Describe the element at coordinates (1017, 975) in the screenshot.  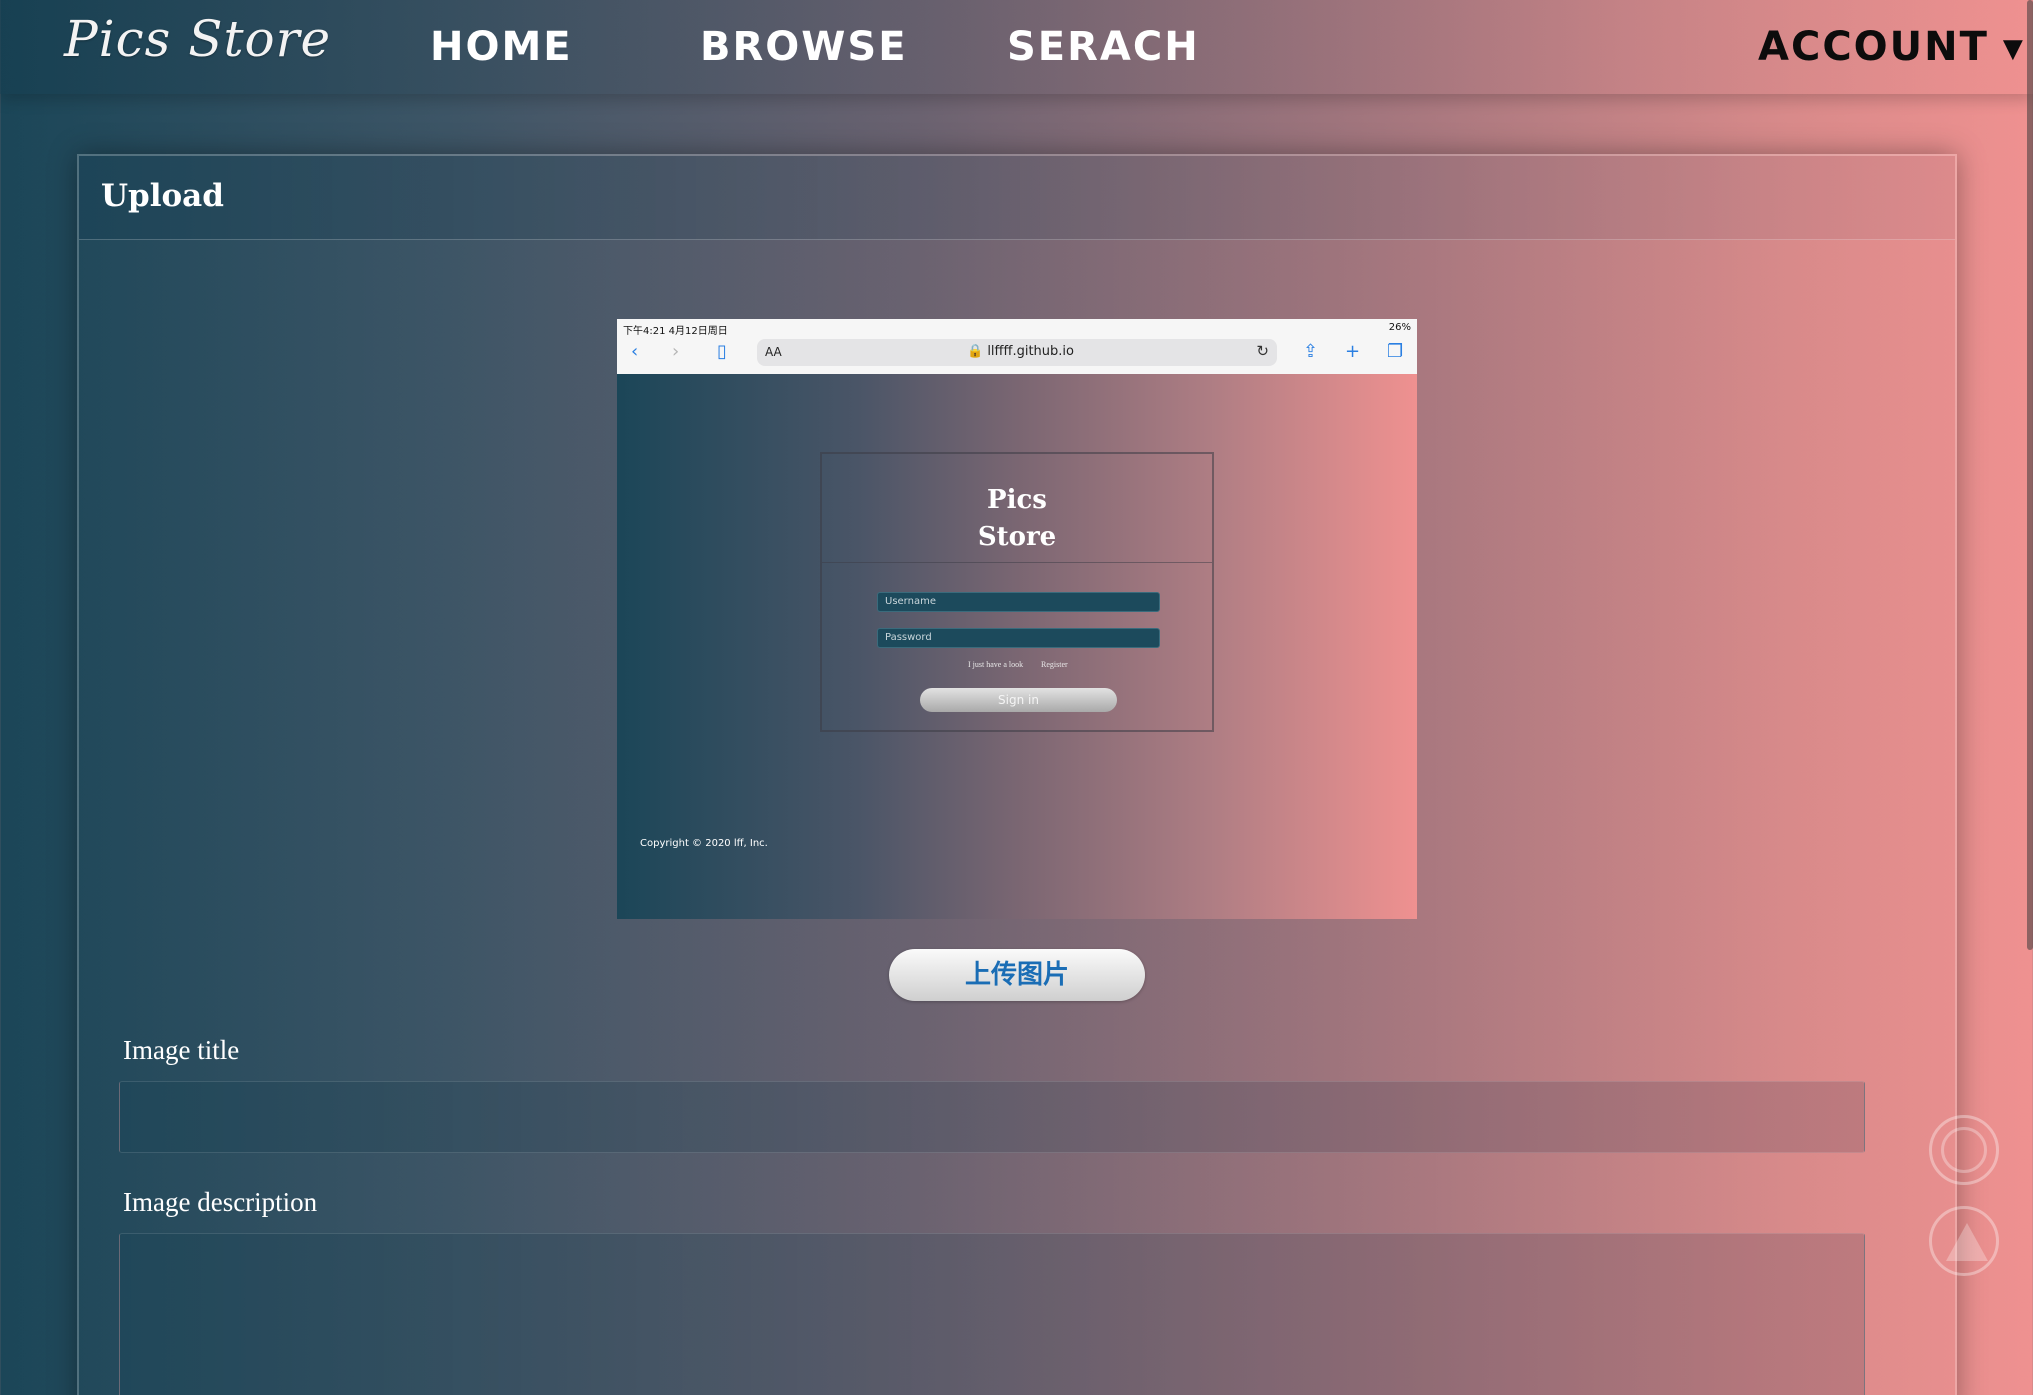
I see `upload-image-button: 上传图片` at that location.